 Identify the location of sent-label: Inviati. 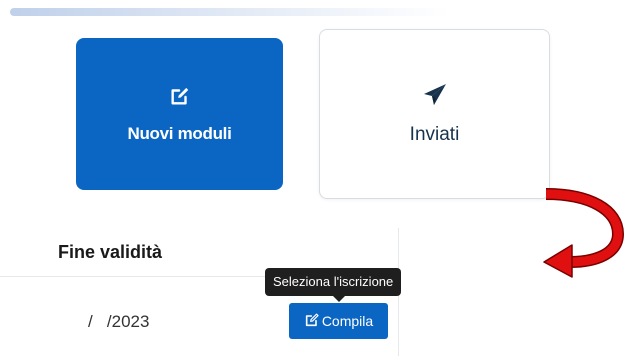
(434, 134).